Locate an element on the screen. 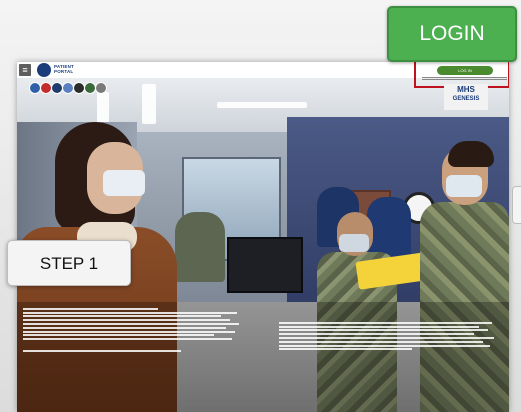 The image size is (521, 412). intro-text-block is located at coordinates (135, 341).